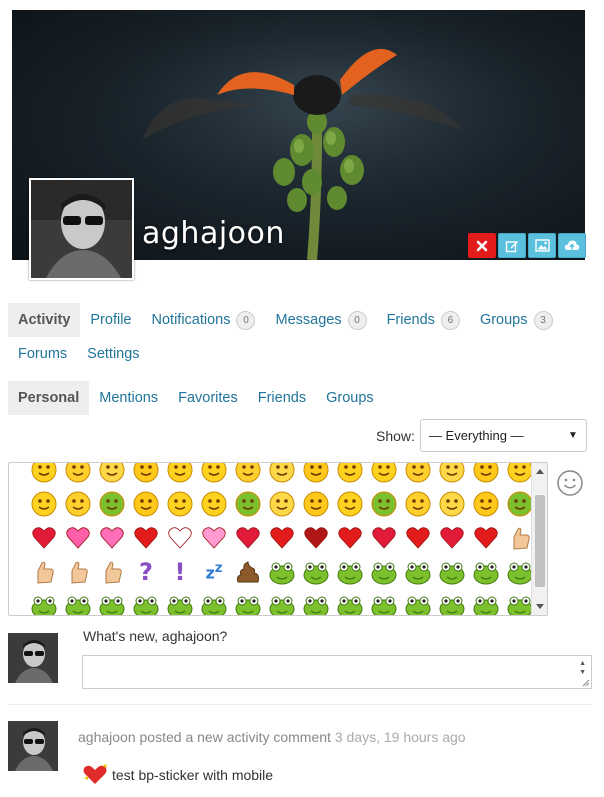 This screenshot has height=797, width=604. I want to click on sticker-item: !, so click(180, 572).